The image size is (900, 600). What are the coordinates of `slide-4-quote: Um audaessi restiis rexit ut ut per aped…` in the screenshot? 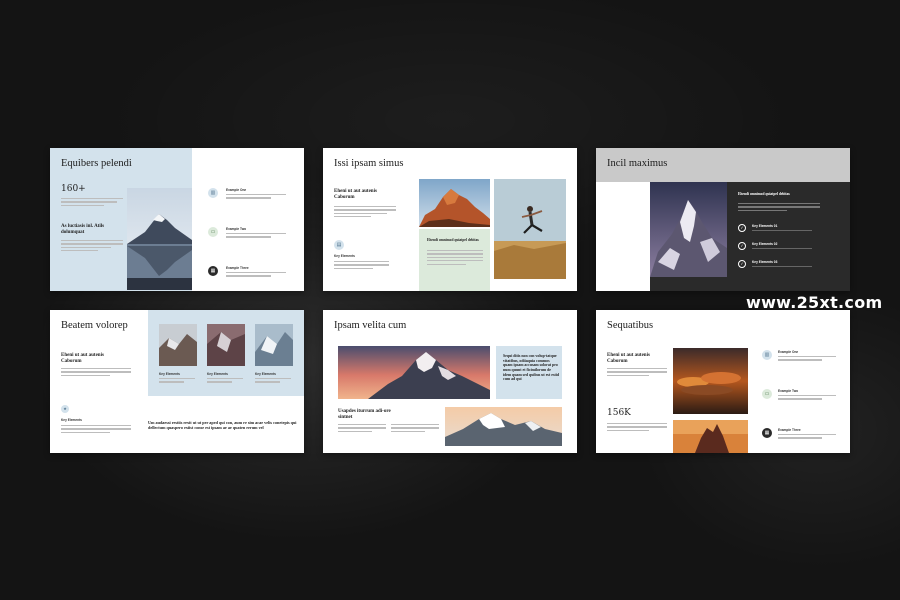 It's located at (222, 425).